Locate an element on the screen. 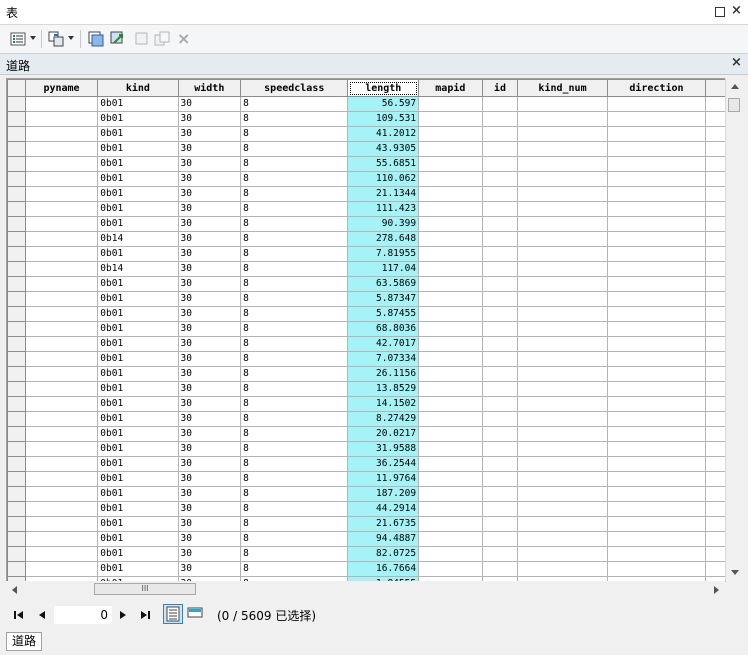  cell-length: 42.7017 is located at coordinates (383, 344).